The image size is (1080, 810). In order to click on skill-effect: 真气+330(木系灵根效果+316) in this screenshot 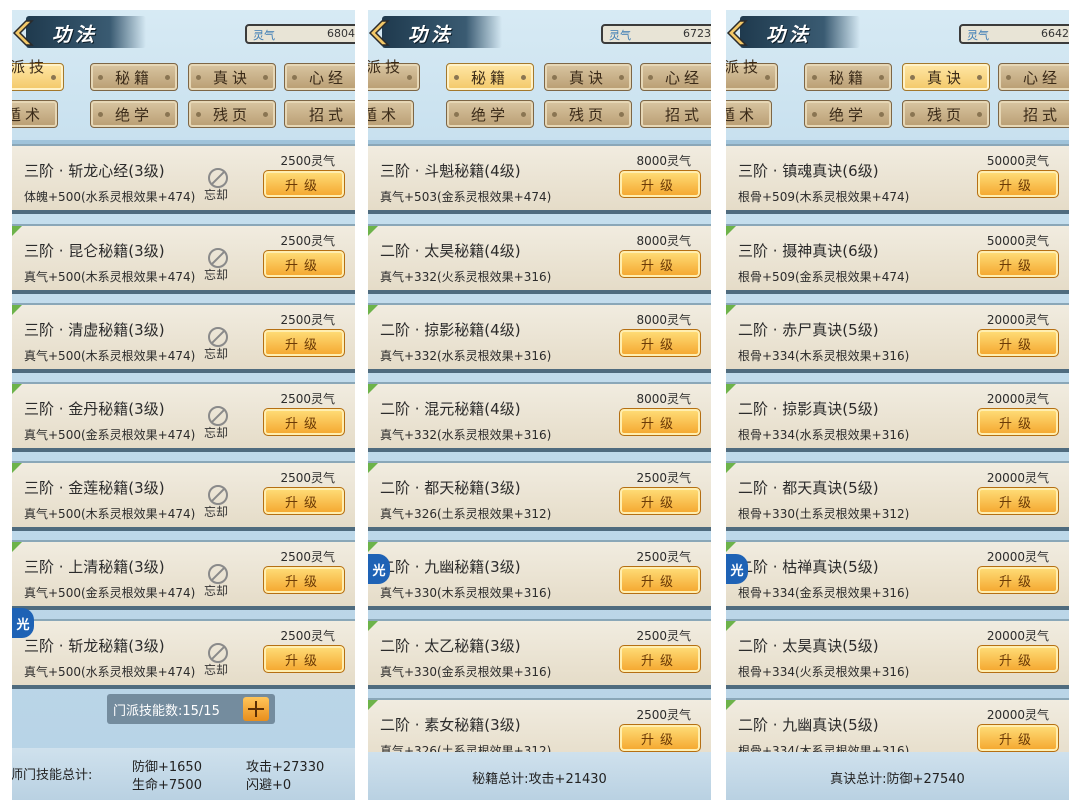, I will do `click(466, 593)`.